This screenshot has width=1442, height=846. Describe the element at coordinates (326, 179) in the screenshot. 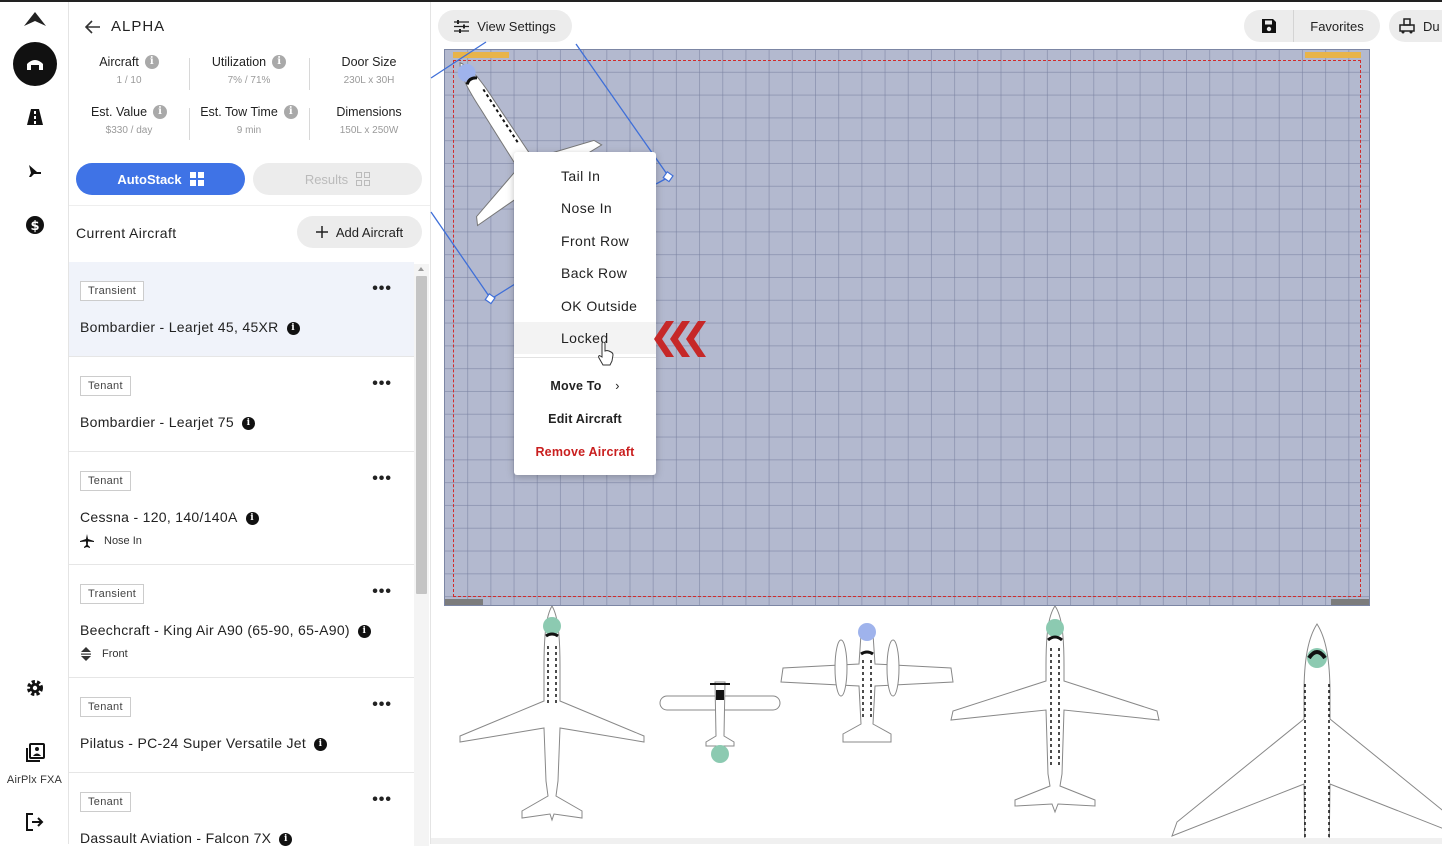

I see `results-label: Results` at that location.